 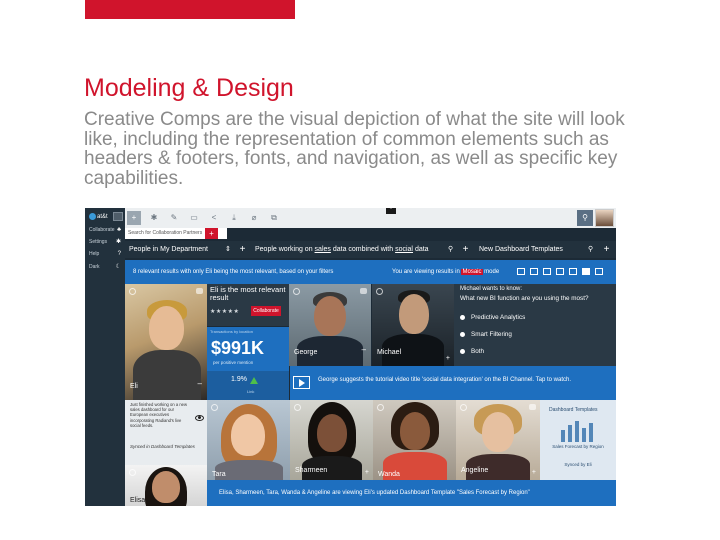 I want to click on copy-icon: ⧉, so click(x=274, y=218).